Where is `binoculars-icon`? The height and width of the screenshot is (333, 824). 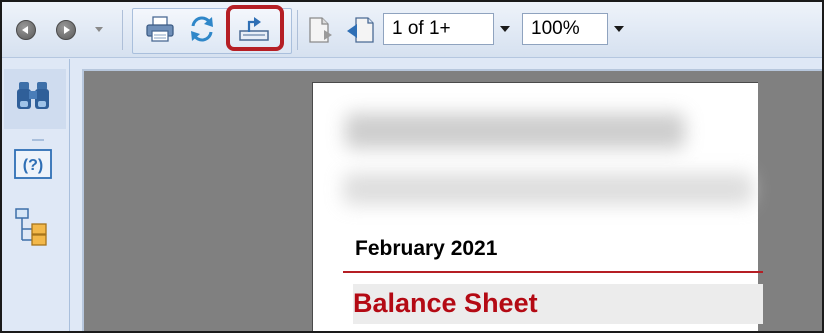
binoculars-icon is located at coordinates (33, 95).